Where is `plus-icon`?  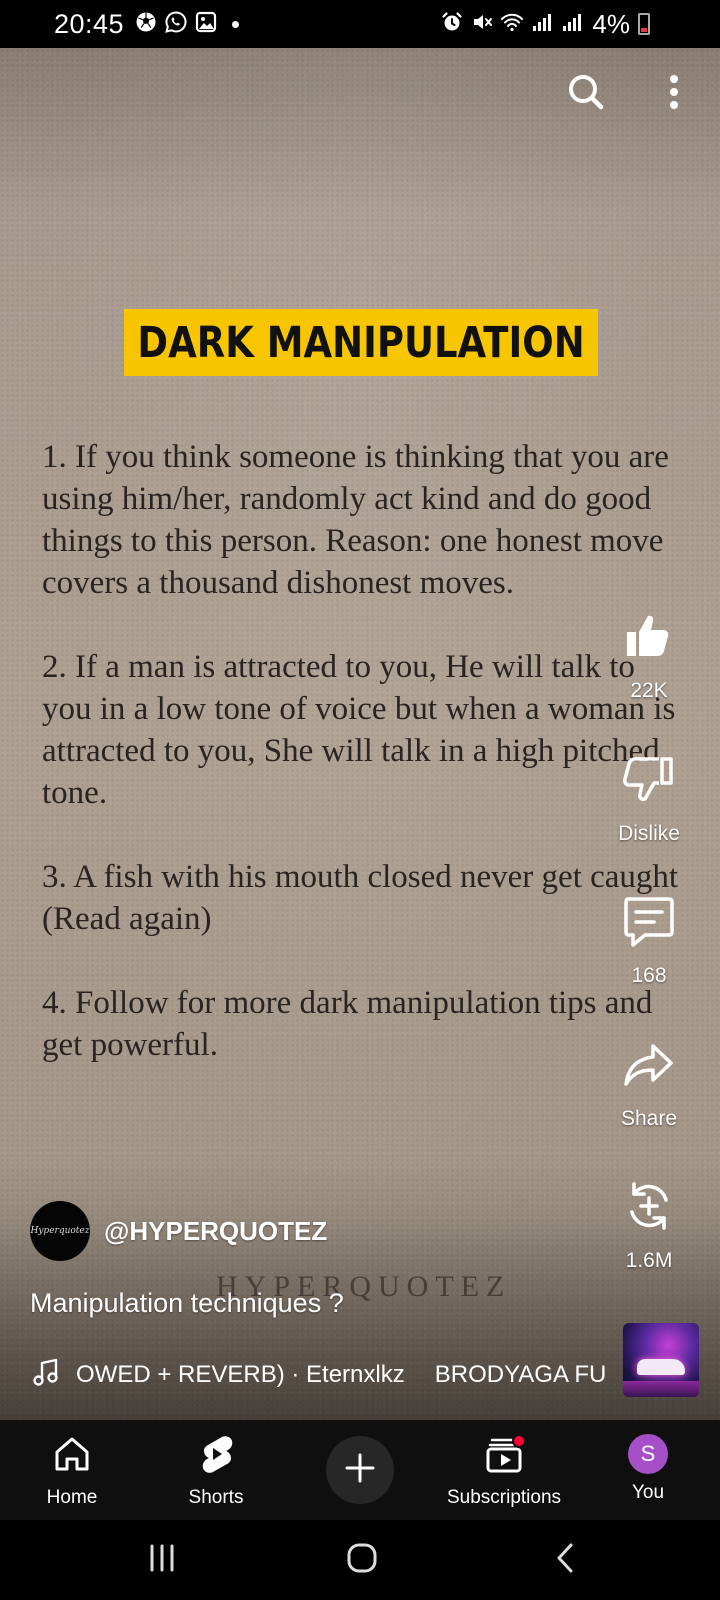 plus-icon is located at coordinates (360, 1470).